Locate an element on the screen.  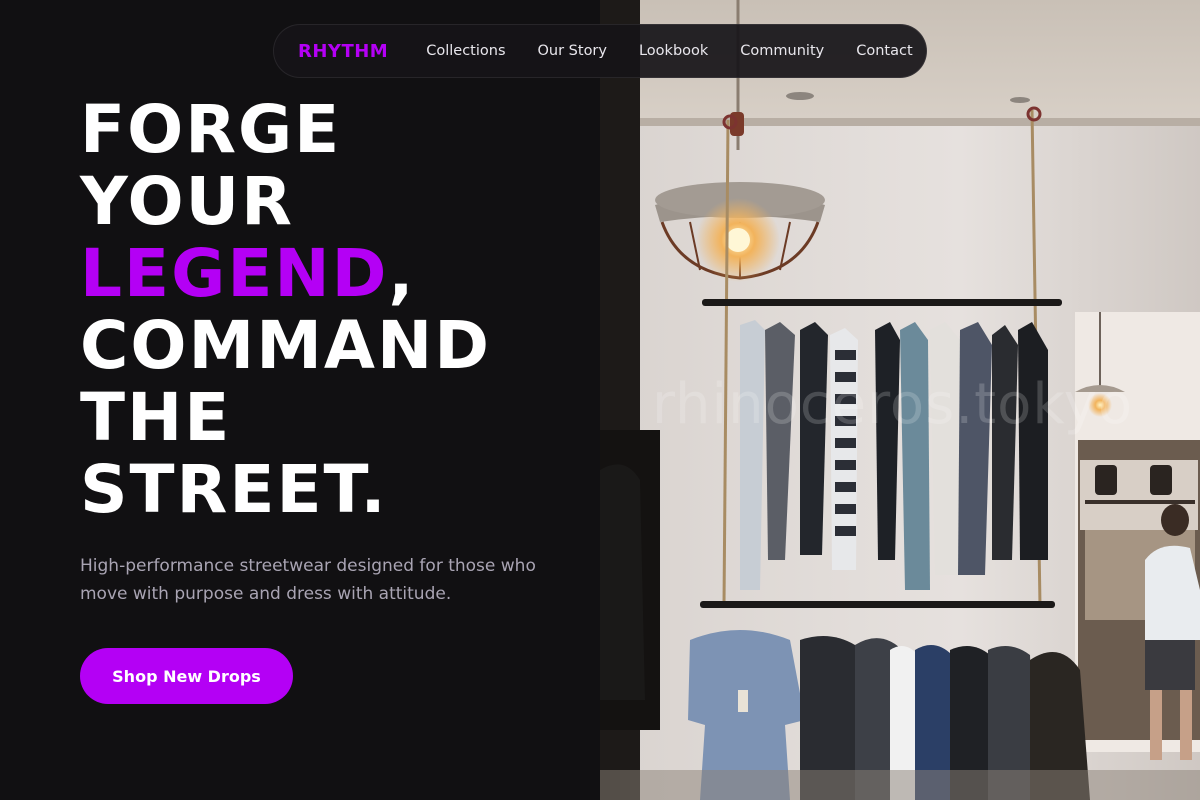
image-watermark: rhinoceros.tokyo is located at coordinates (893, 404).